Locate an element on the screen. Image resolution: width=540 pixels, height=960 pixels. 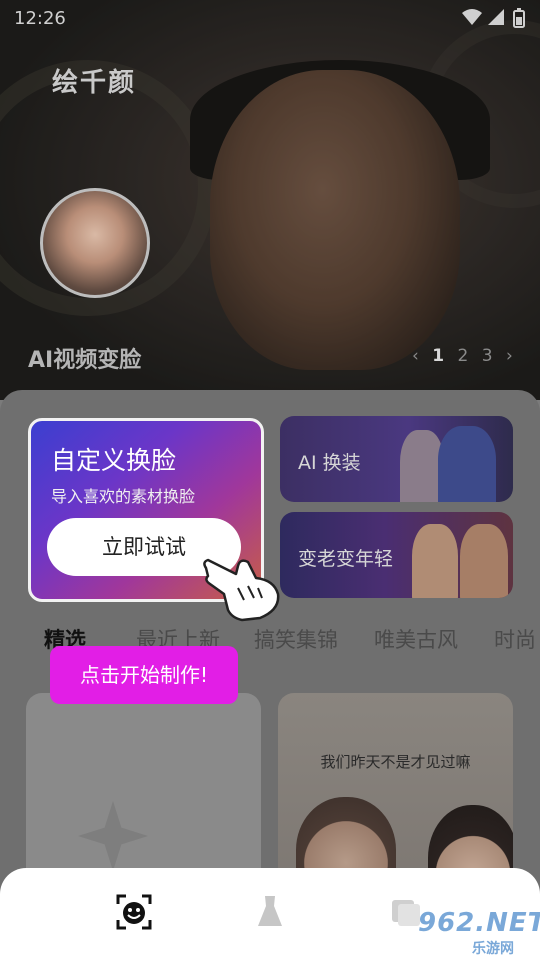
tab-funny: 搞笑集锦 is located at coordinates (296, 639).